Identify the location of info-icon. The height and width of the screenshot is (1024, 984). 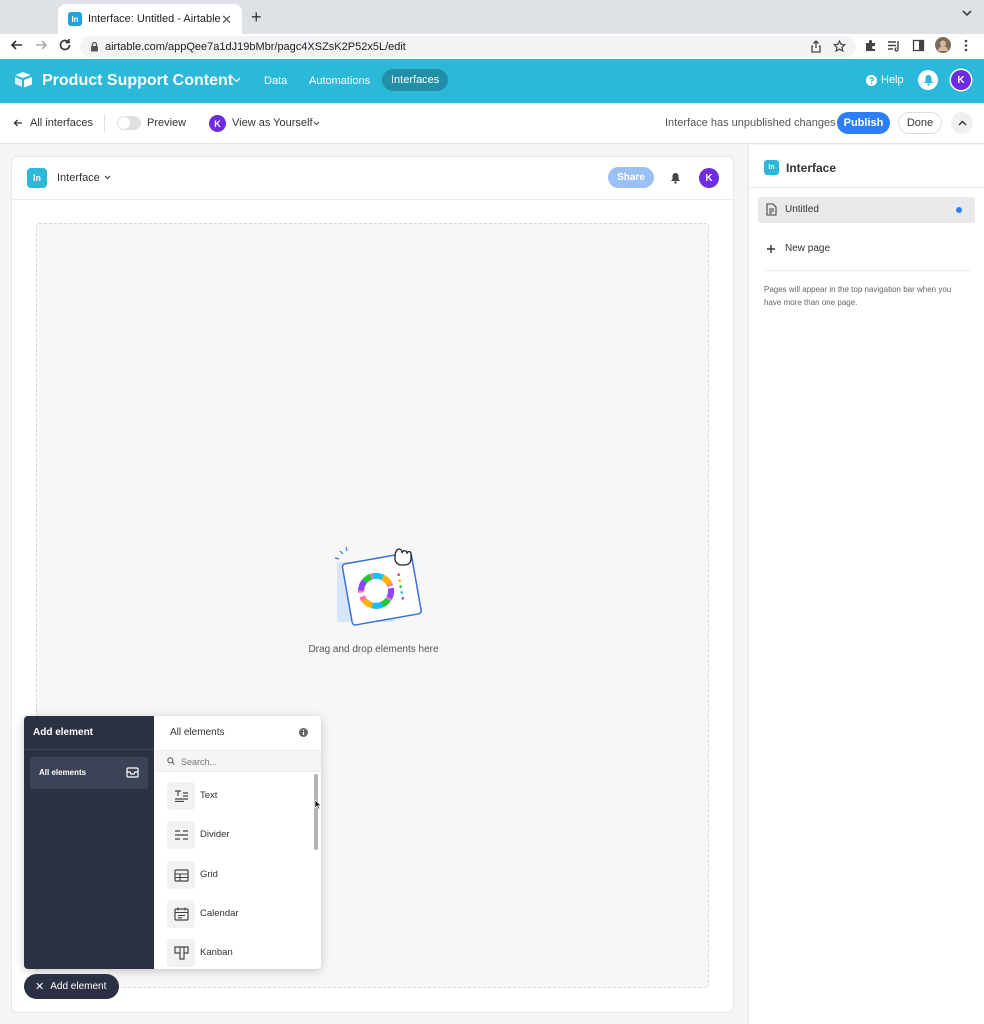
(303, 732).